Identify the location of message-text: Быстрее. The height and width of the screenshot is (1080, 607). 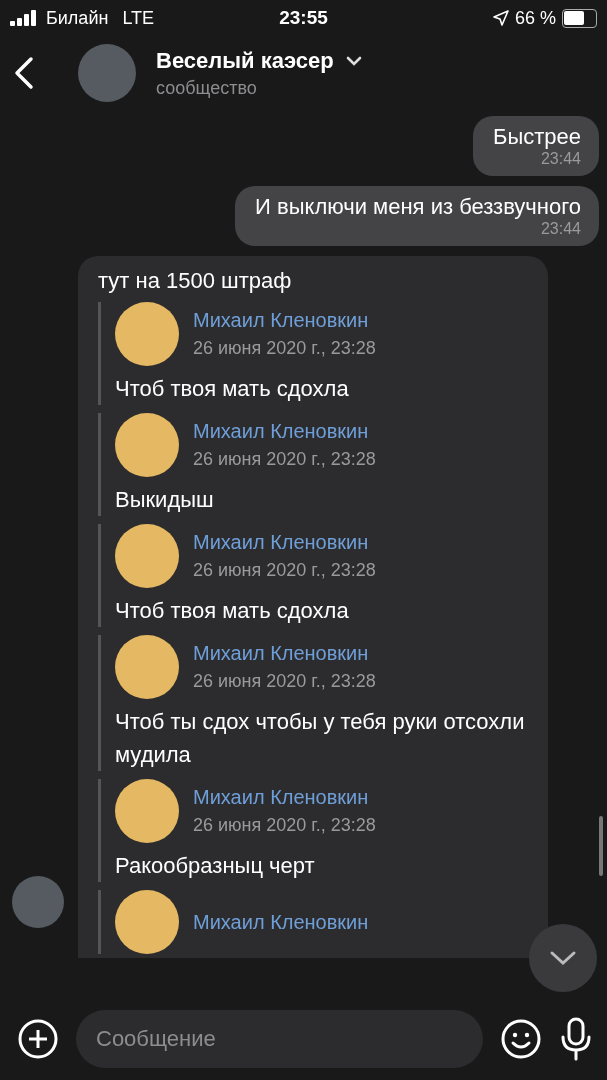
(536, 137).